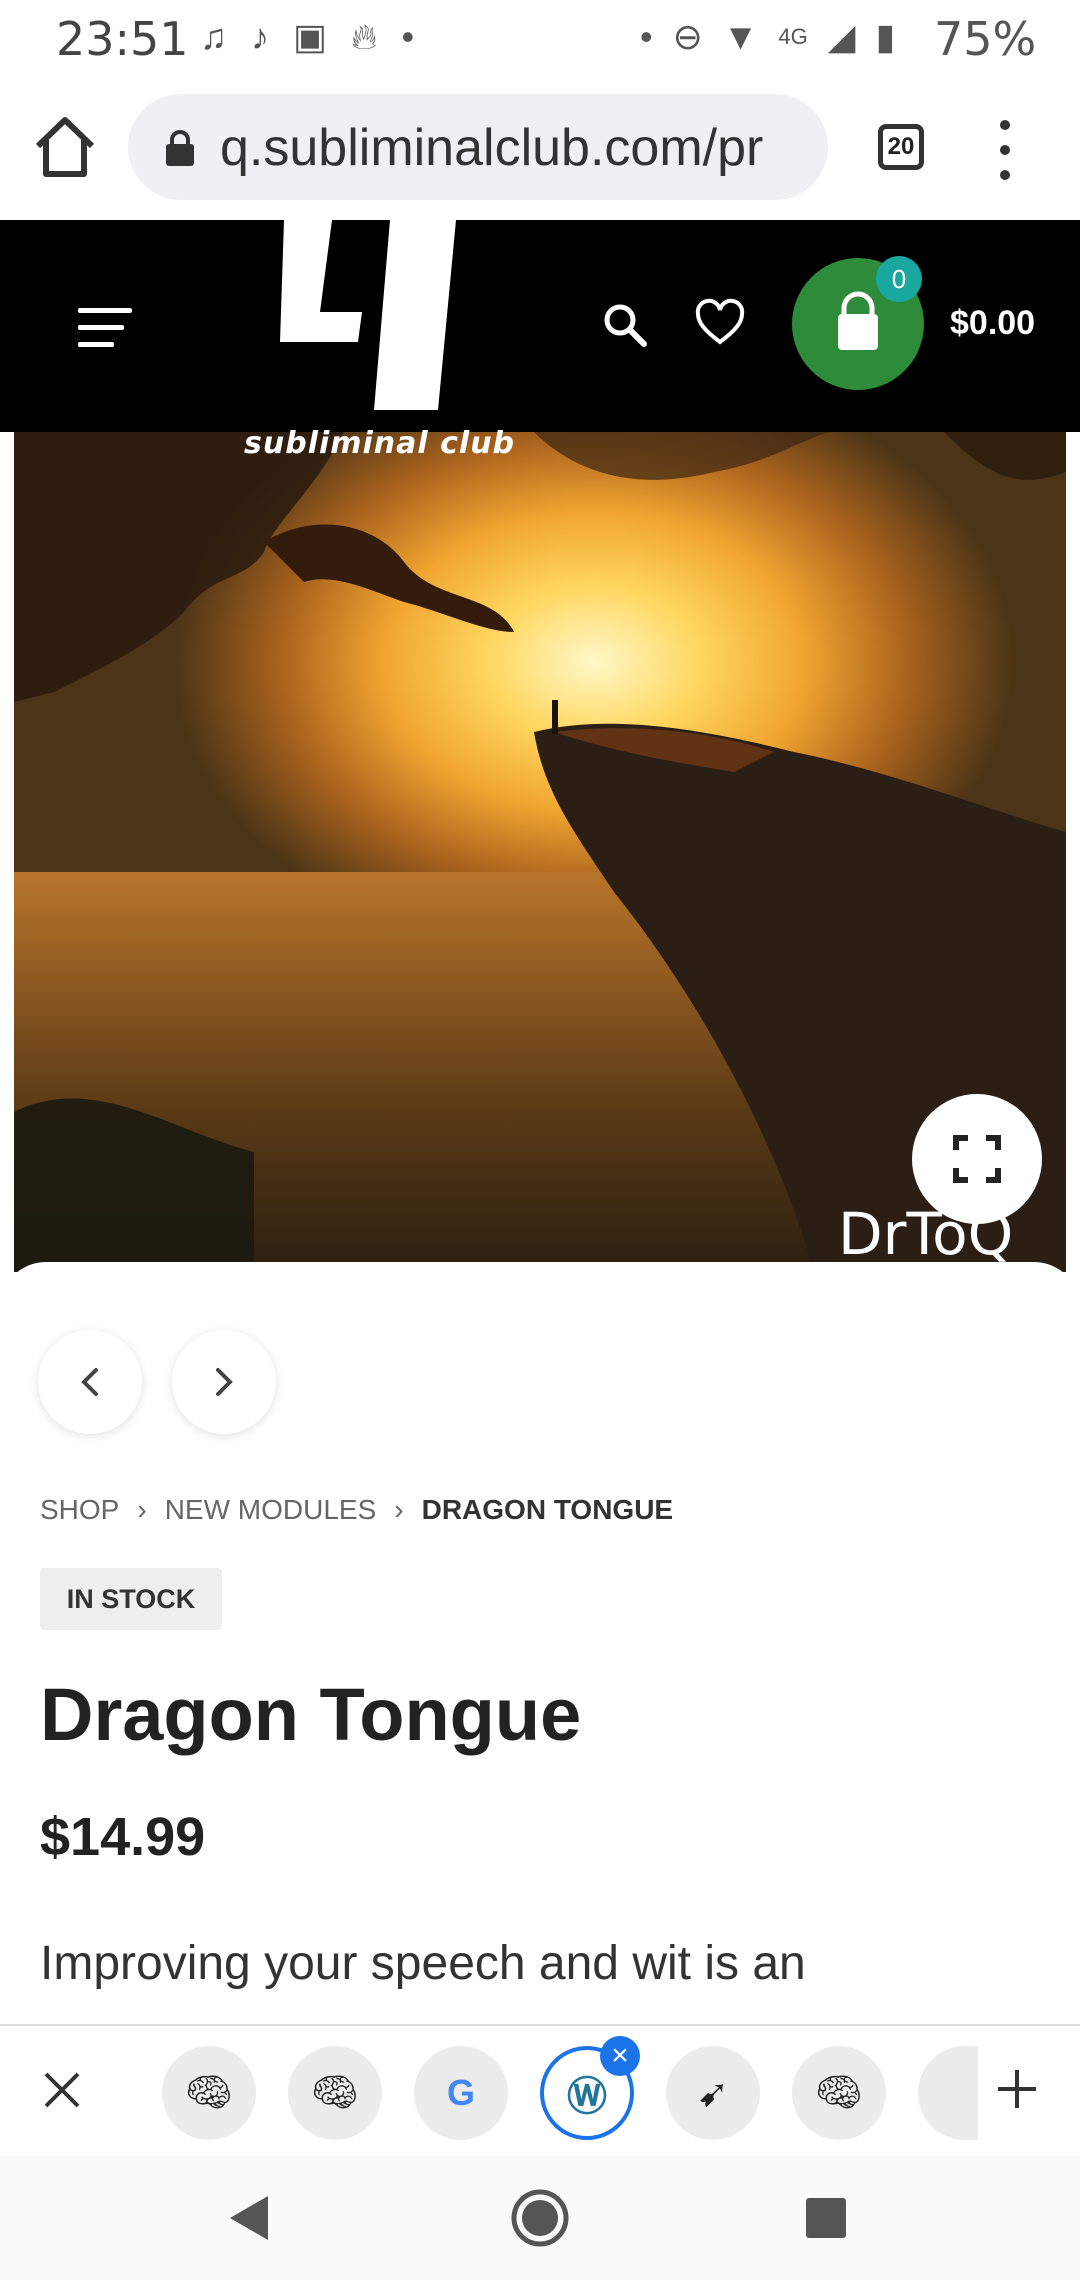  Describe the element at coordinates (740, 36) in the screenshot. I see `wifi-icon: ▼` at that location.